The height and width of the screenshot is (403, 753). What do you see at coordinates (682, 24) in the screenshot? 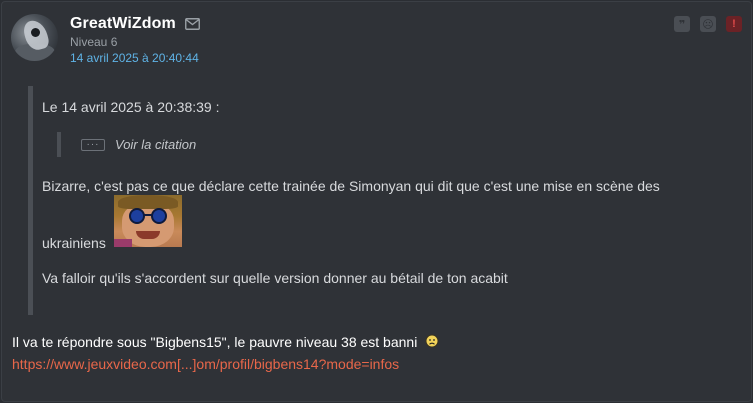
I see `quote-icon: ❞` at bounding box center [682, 24].